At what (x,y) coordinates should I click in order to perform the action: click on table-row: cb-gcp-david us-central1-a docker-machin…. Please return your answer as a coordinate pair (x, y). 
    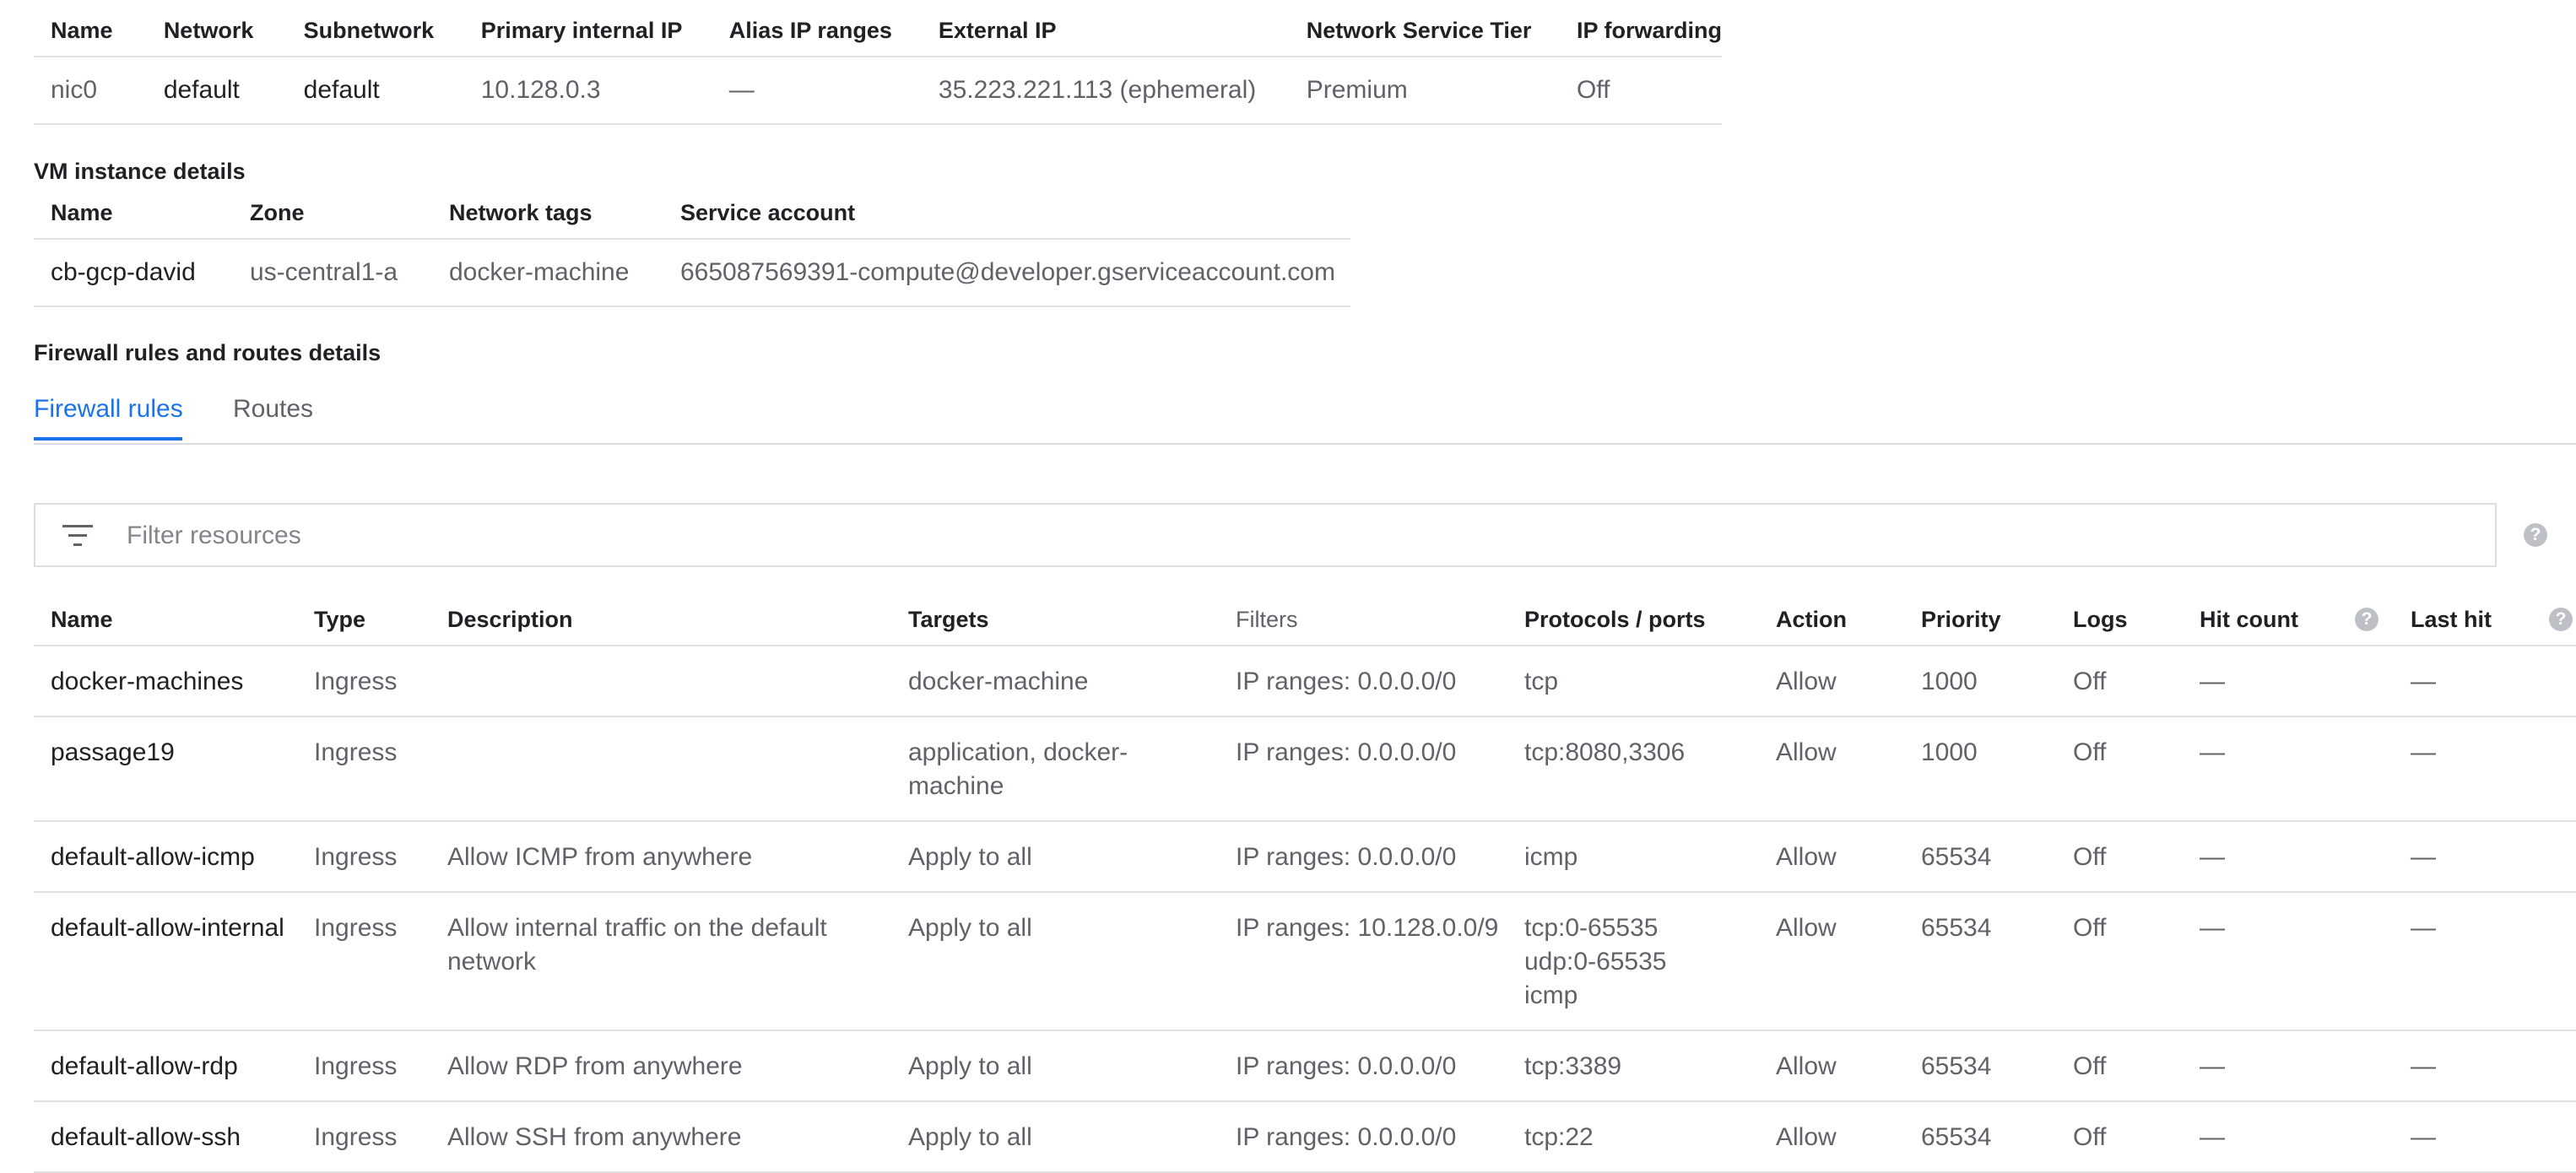
    Looking at the image, I should click on (692, 273).